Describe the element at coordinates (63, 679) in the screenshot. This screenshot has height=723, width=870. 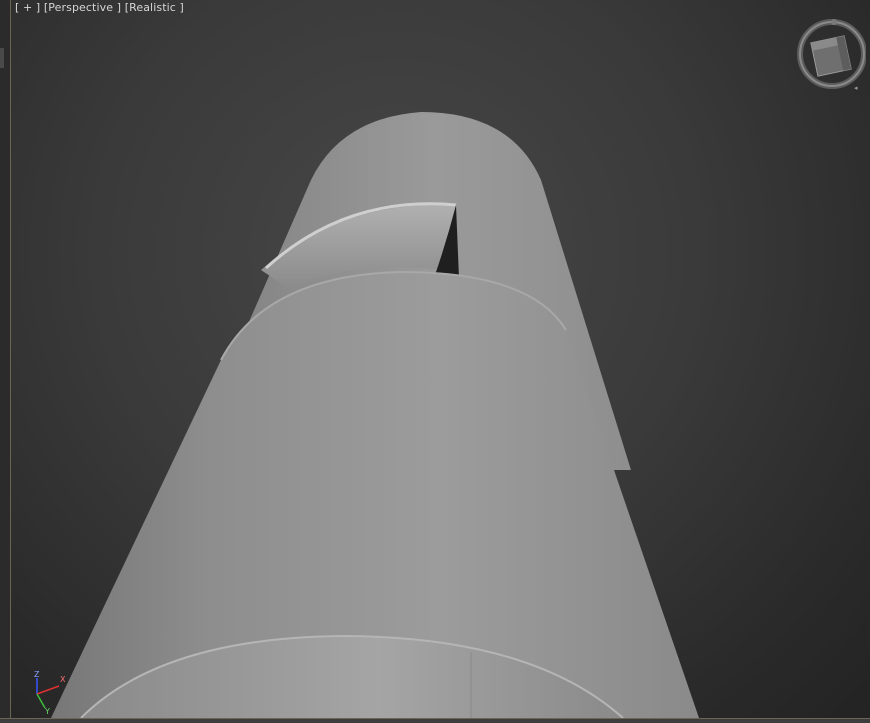
I see `axis-x-label: X` at that location.